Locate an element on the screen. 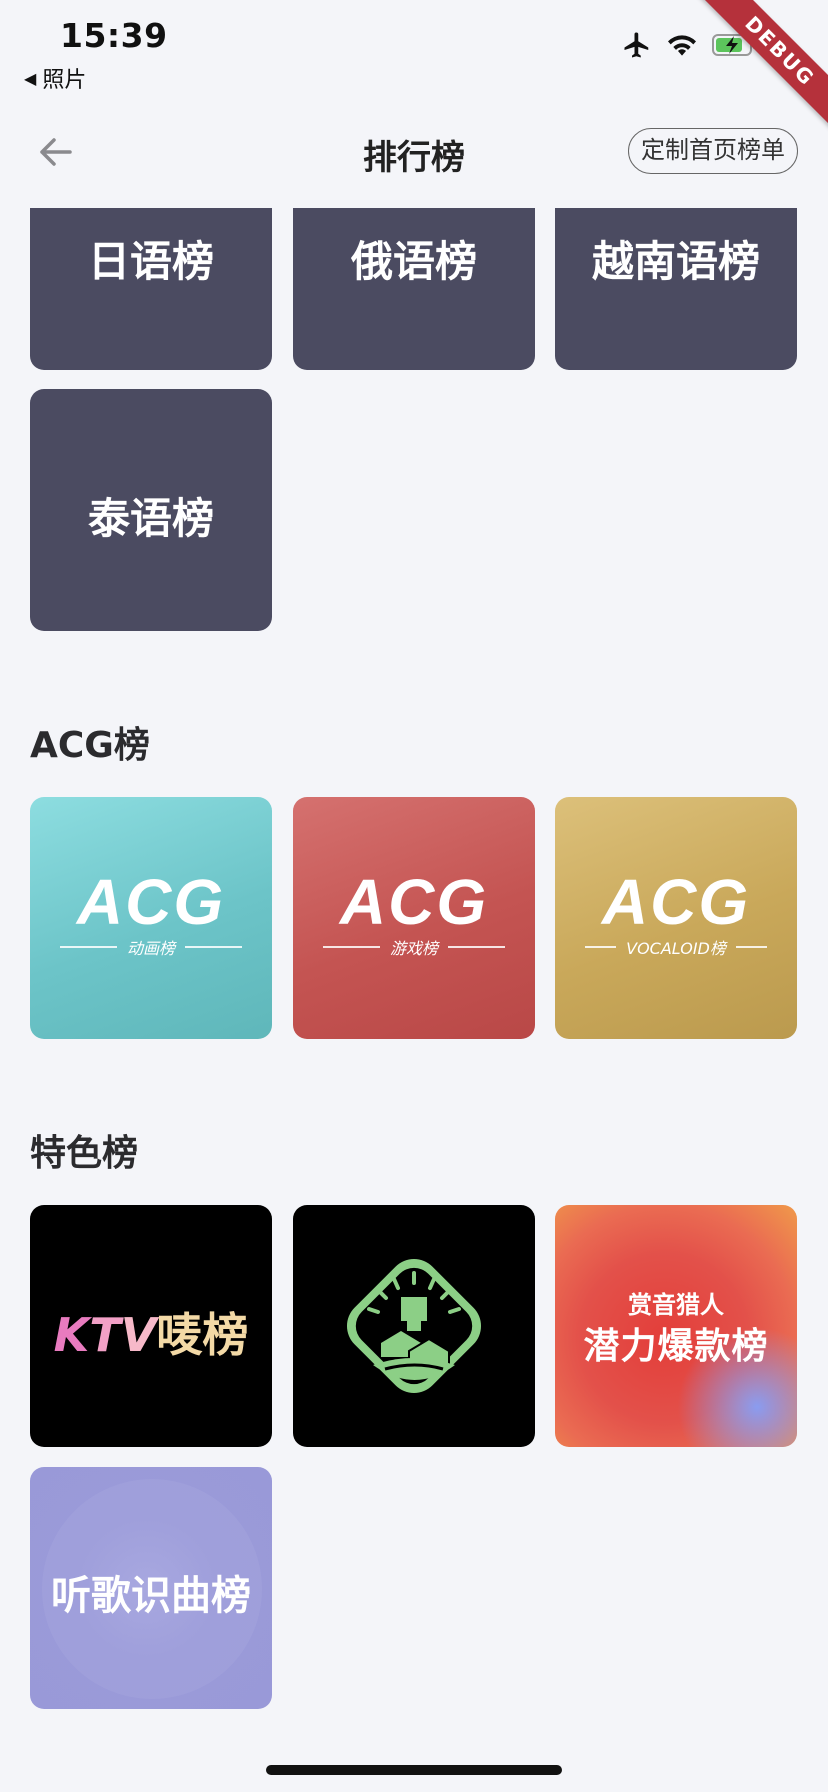  customize-home-charts-button: 定制首页榜单 is located at coordinates (713, 151).